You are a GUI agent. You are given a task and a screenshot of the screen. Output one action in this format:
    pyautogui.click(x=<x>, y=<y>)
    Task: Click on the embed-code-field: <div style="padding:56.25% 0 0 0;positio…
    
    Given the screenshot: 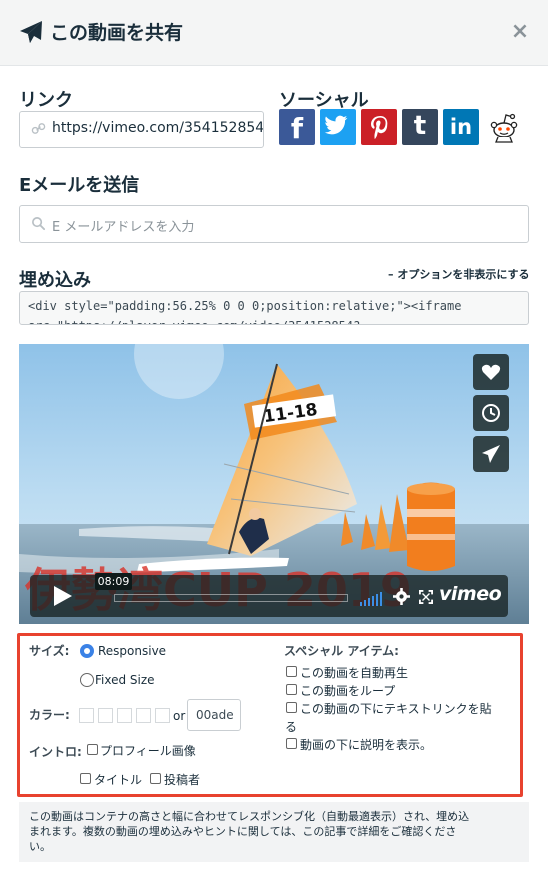 What is the action you would take?
    pyautogui.click(x=274, y=308)
    